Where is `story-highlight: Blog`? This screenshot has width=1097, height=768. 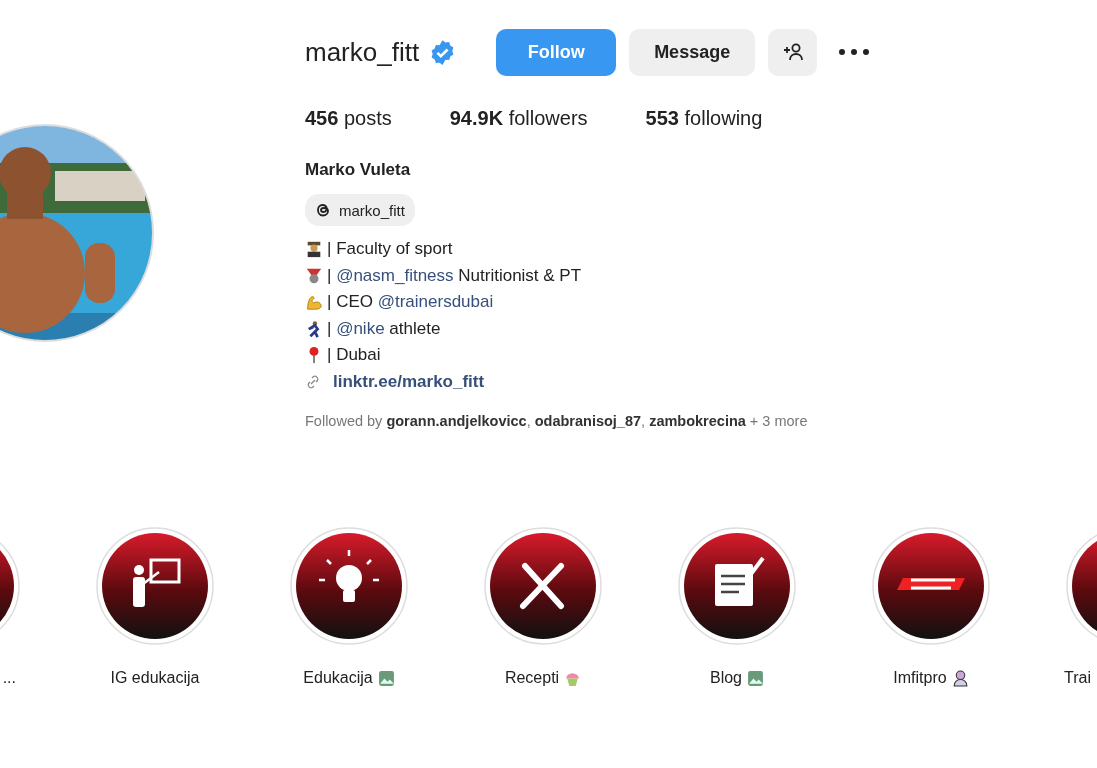
story-highlight: Blog is located at coordinates (737, 606).